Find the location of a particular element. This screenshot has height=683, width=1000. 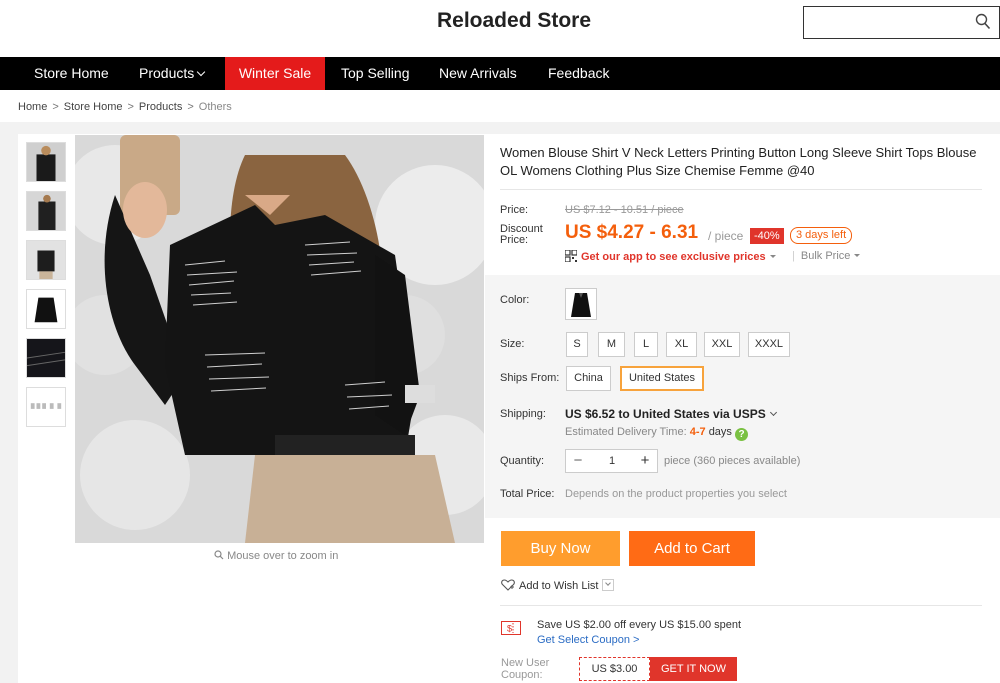

store-coupon-text: Save US $2.00 off every US $15.00 spent is located at coordinates (639, 625).